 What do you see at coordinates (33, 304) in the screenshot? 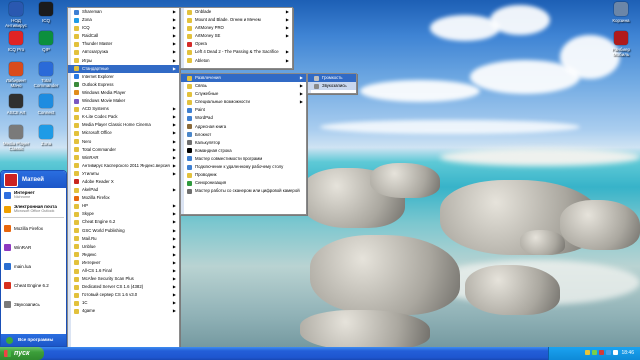
I see `recent-item: Звукозапись` at bounding box center [33, 304].